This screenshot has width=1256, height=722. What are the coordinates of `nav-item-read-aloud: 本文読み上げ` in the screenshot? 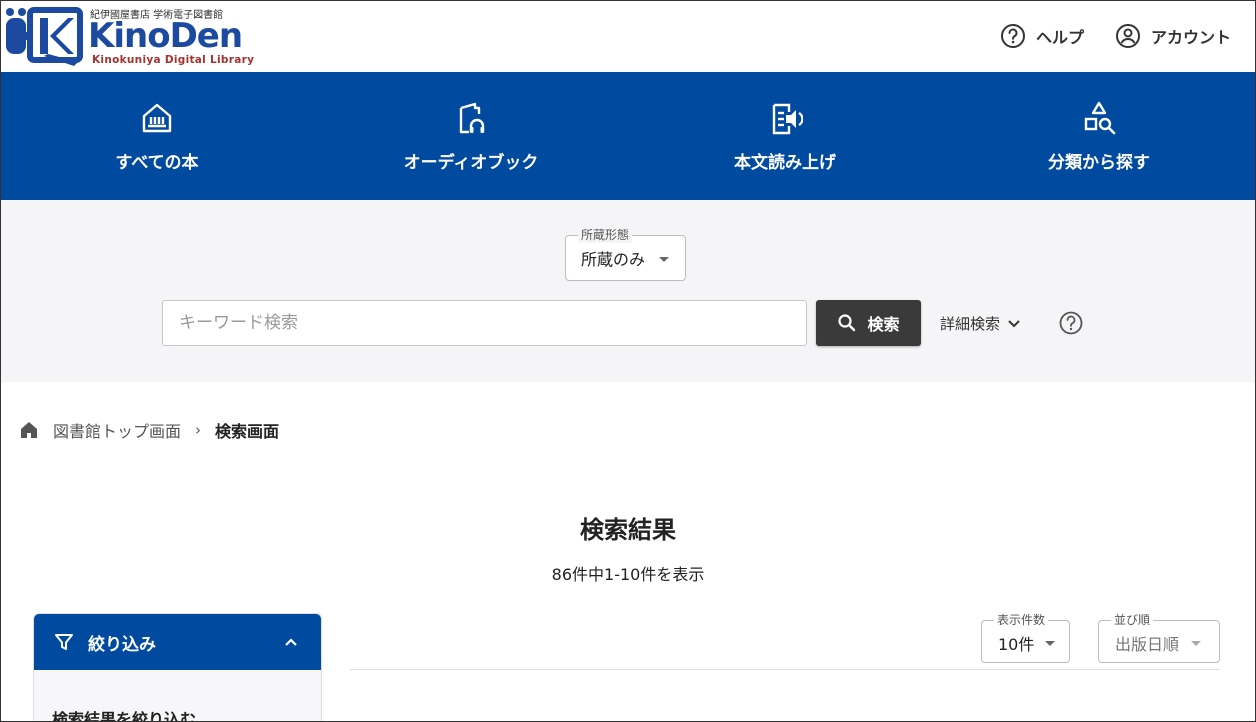 It's located at (785, 136).